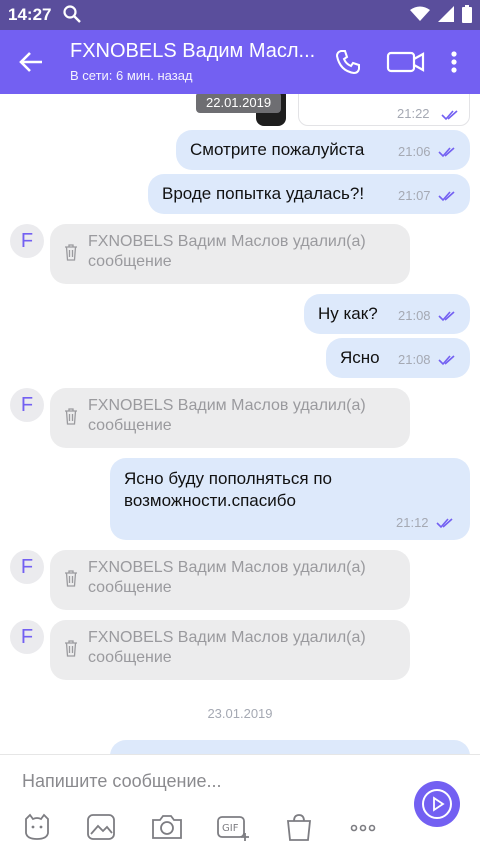 The image size is (480, 853). Describe the element at coordinates (387, 314) in the screenshot. I see `outgoing-message: Ну как? 21:08` at that location.